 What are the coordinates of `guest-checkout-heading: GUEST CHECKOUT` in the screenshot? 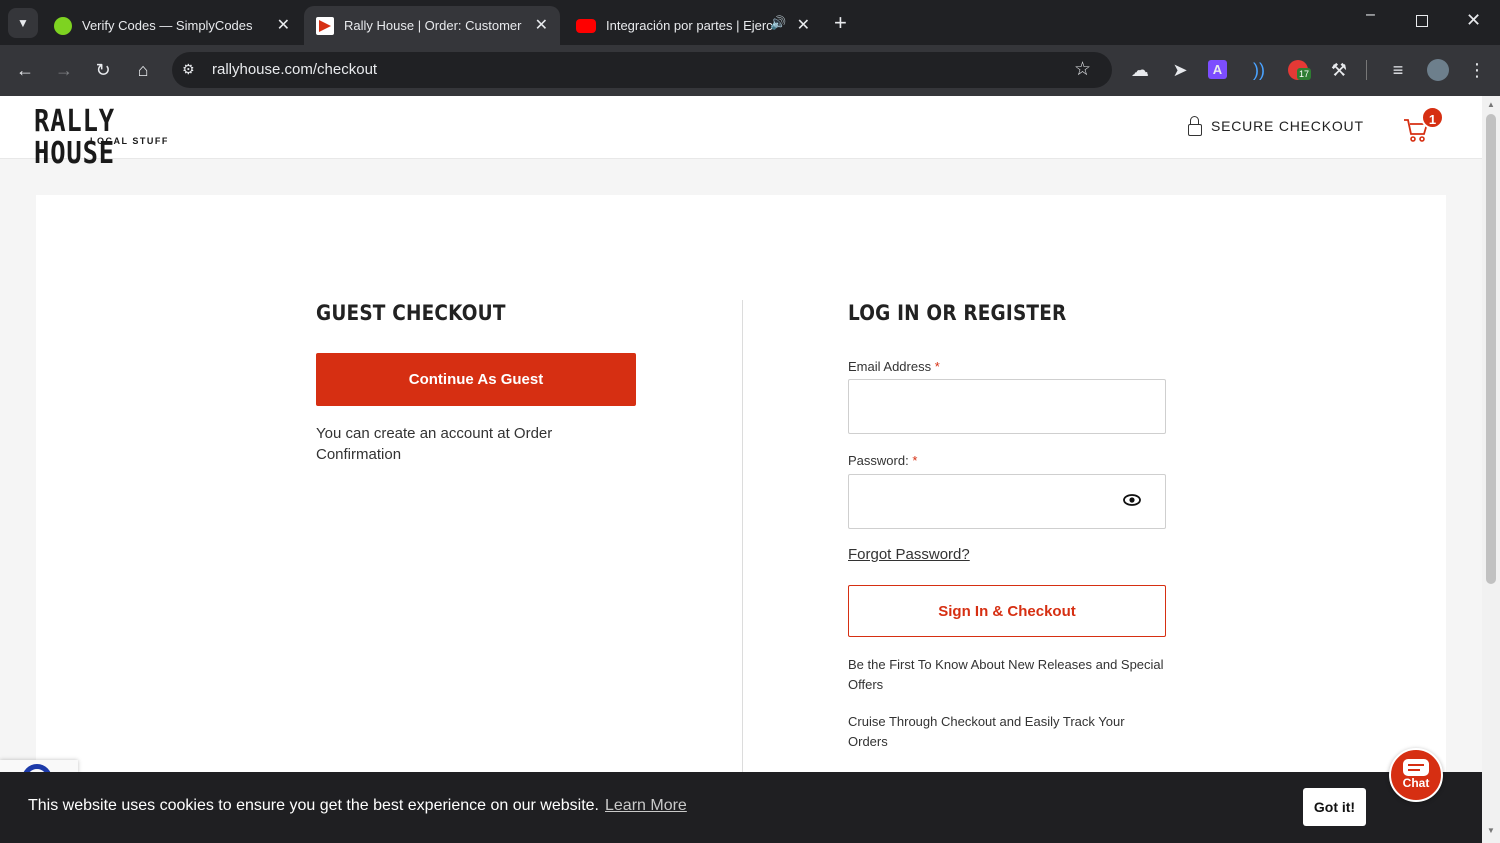 It's located at (411, 313).